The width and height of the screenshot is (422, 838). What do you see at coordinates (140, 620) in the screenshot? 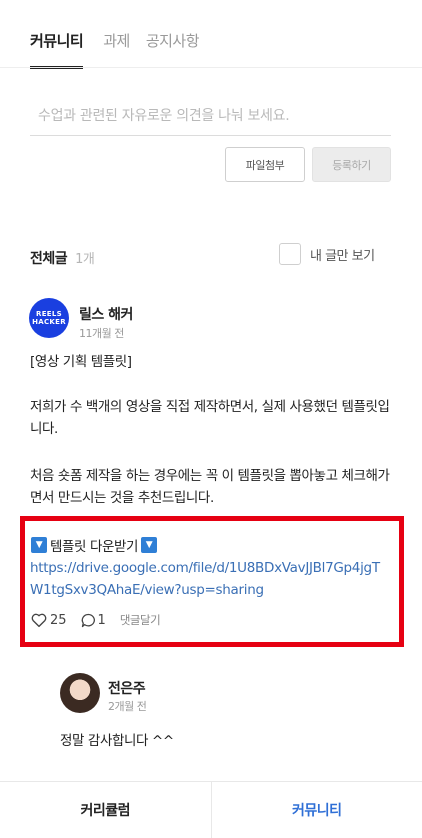
I see `reply-button: 댓글달기` at bounding box center [140, 620].